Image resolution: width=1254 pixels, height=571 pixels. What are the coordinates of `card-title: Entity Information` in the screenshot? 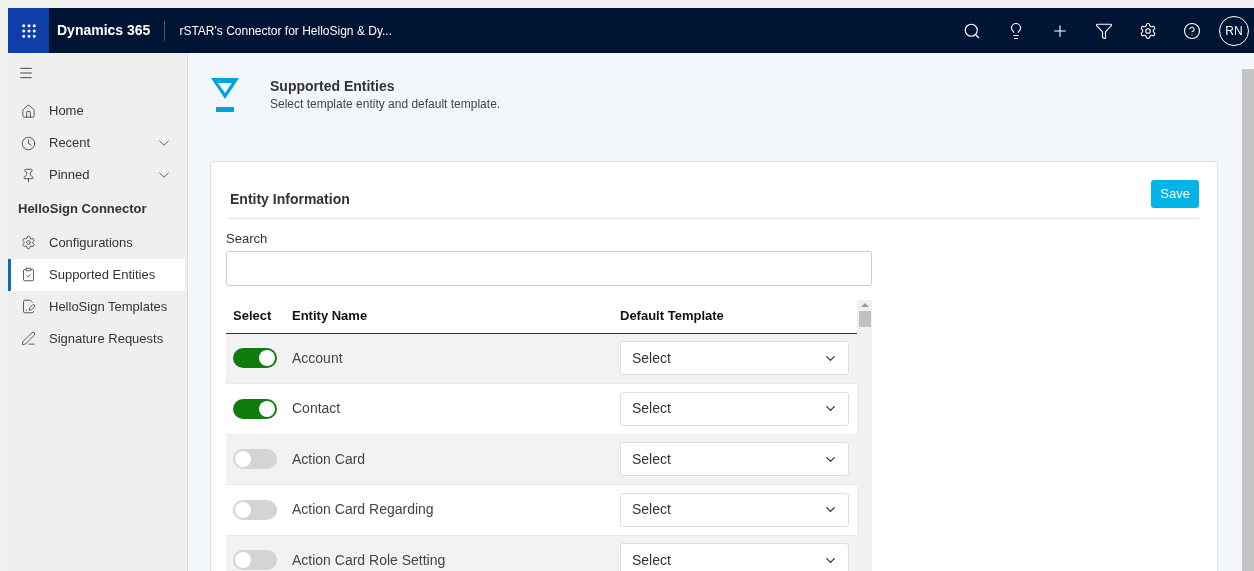 It's located at (290, 199).